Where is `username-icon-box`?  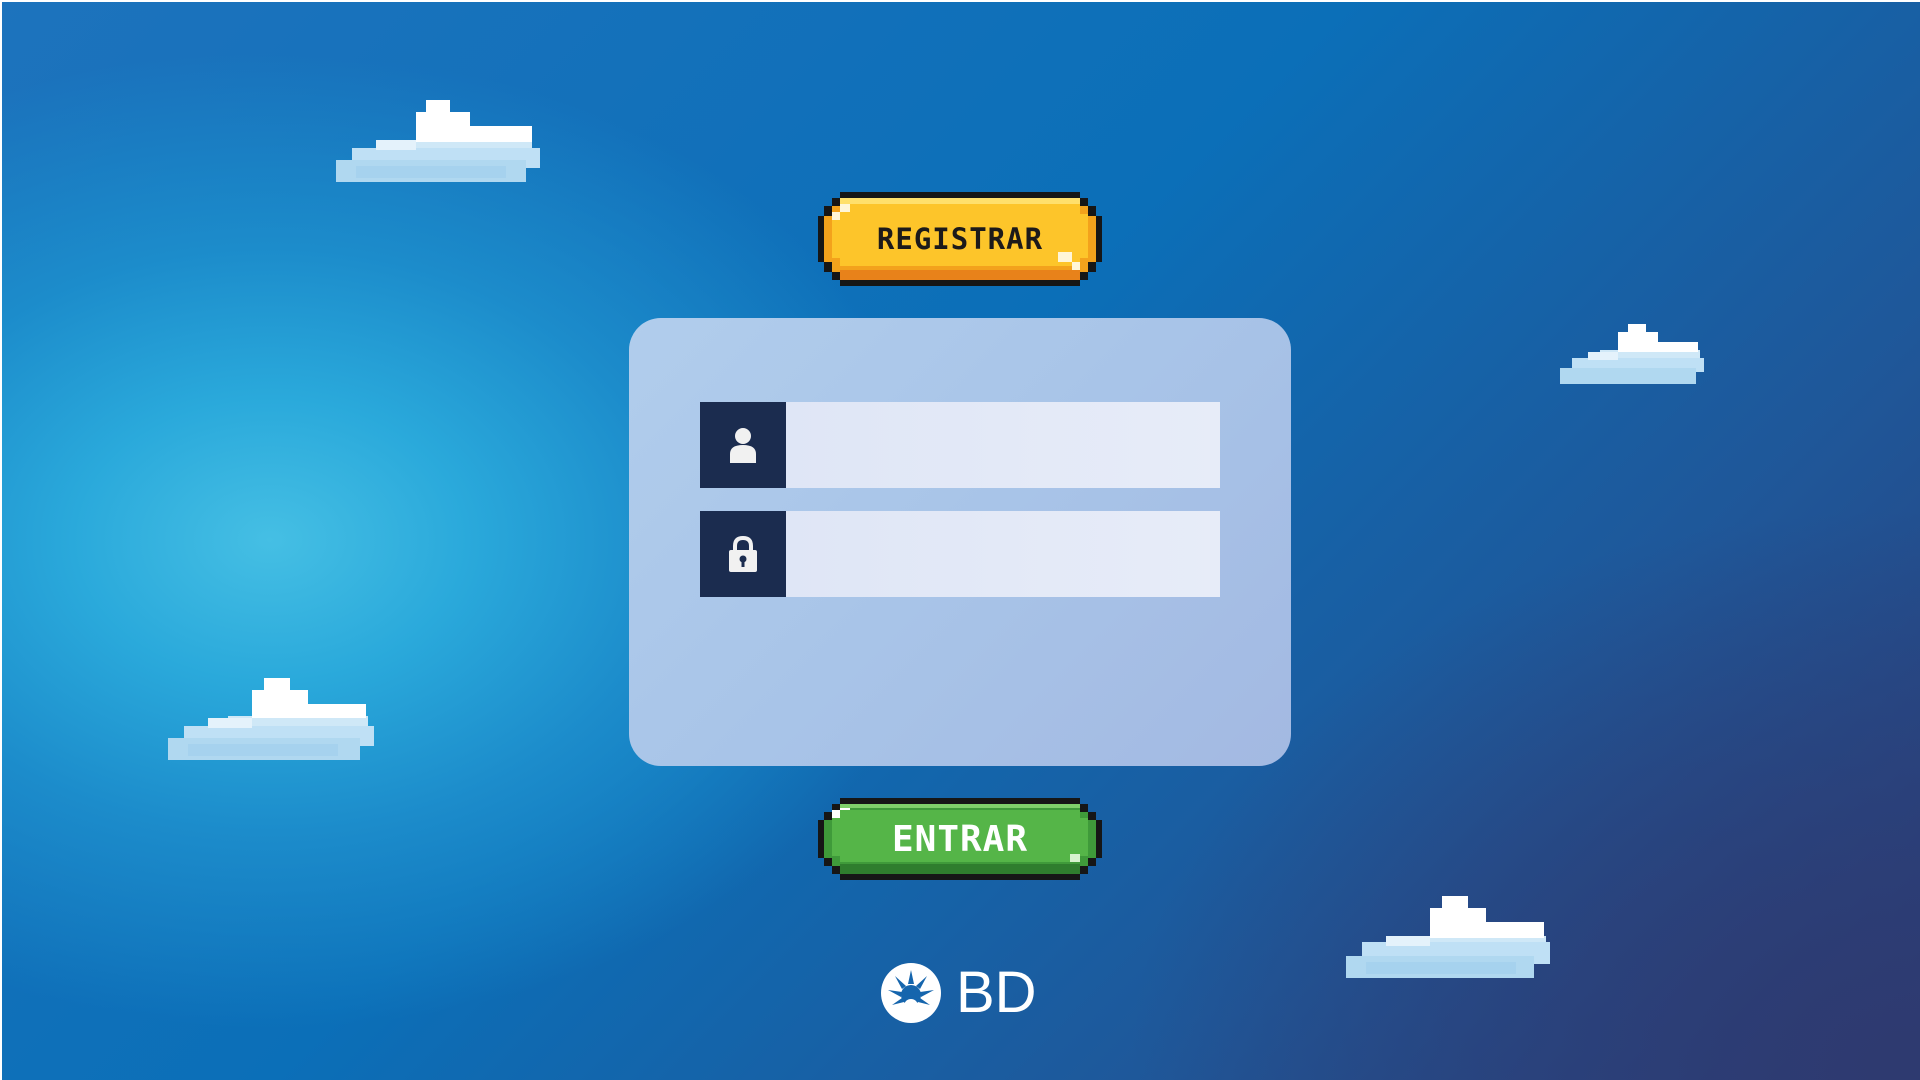
username-icon-box is located at coordinates (743, 445).